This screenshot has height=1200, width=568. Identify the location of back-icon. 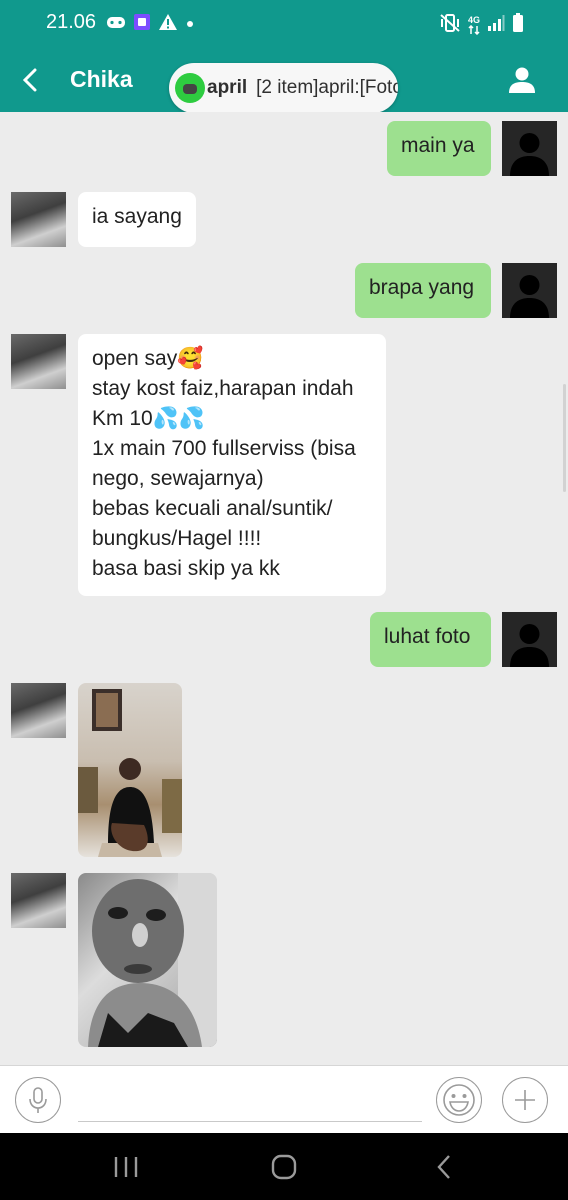
(443, 1167).